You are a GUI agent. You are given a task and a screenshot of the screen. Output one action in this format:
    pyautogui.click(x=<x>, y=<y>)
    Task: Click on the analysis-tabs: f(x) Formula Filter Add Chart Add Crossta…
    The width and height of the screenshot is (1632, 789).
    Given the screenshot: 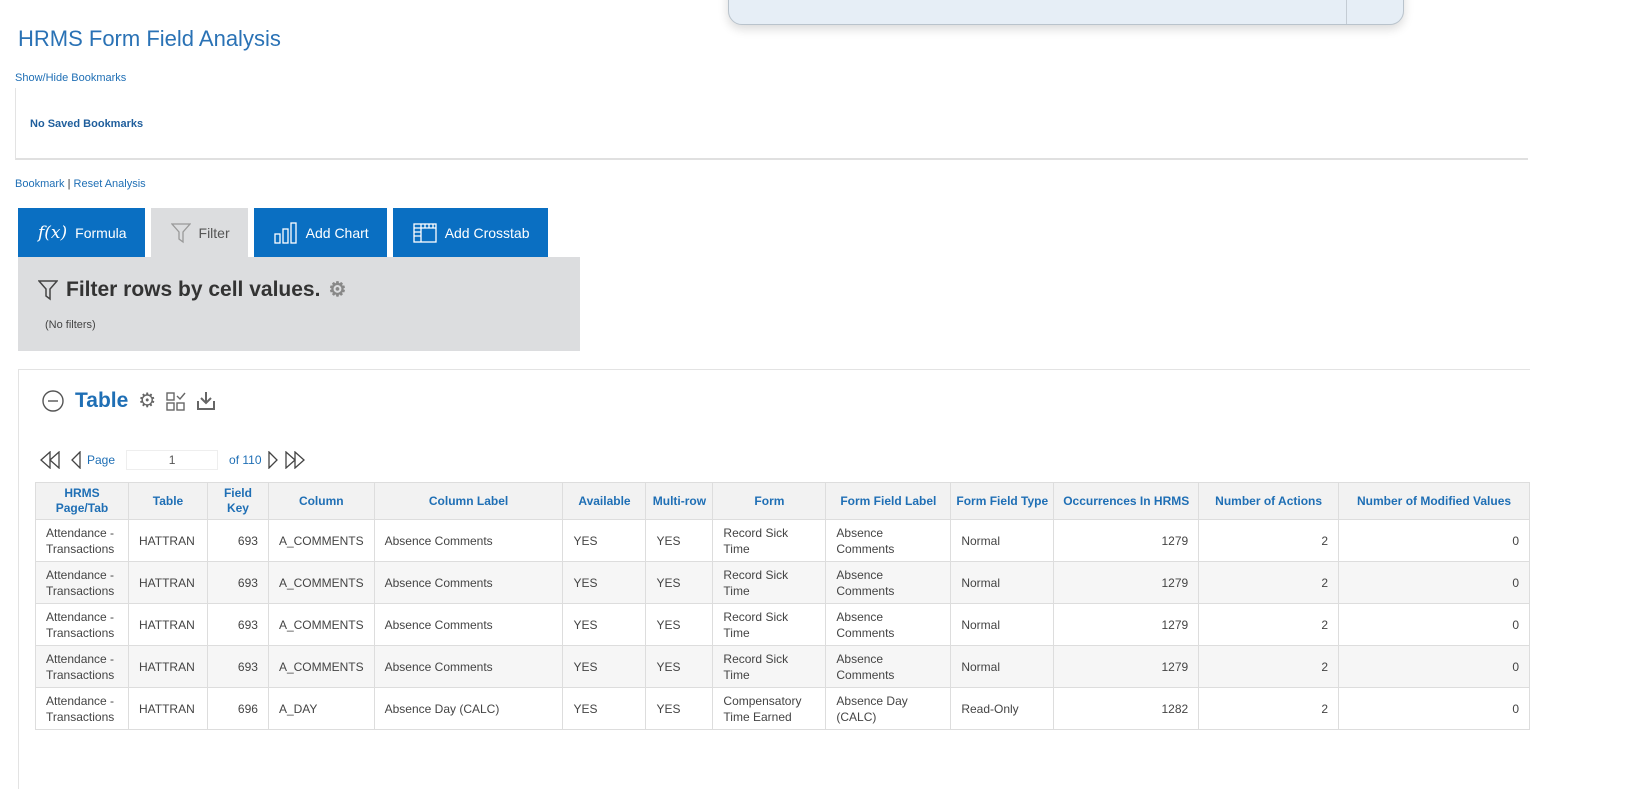 What is the action you would take?
    pyautogui.click(x=283, y=232)
    